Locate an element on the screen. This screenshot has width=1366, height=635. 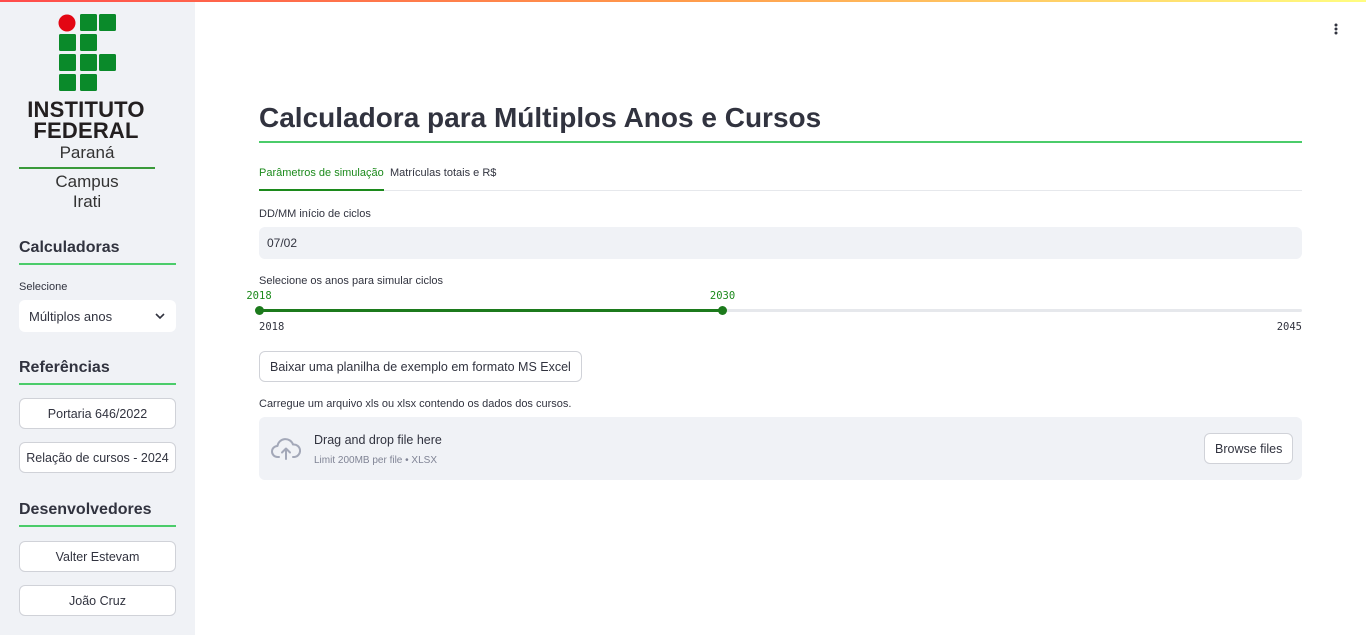
developer-joao-button: João Cruz is located at coordinates (97, 600).